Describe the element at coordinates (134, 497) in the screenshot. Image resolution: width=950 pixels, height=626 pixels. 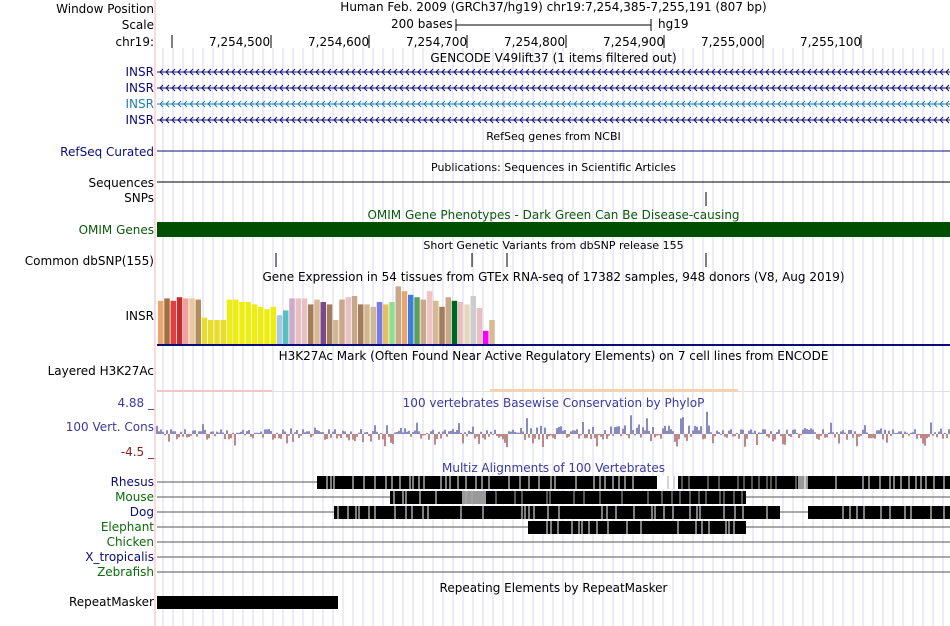
I see `species-label-mouse: Mouse` at that location.